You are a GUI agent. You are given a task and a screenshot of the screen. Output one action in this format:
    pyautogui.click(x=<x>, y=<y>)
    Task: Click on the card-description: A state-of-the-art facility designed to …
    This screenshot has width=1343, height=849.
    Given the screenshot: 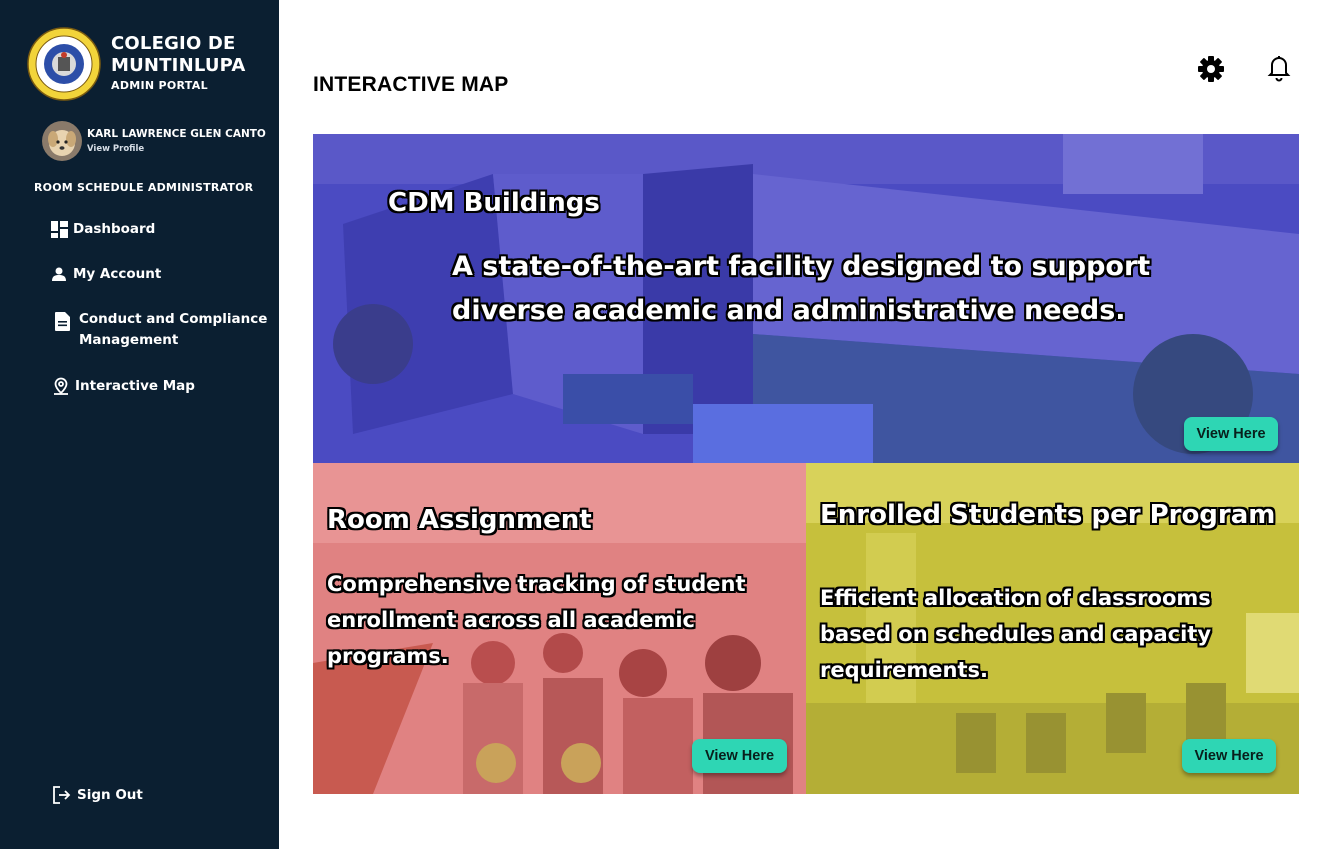 What is the action you would take?
    pyautogui.click(x=801, y=288)
    